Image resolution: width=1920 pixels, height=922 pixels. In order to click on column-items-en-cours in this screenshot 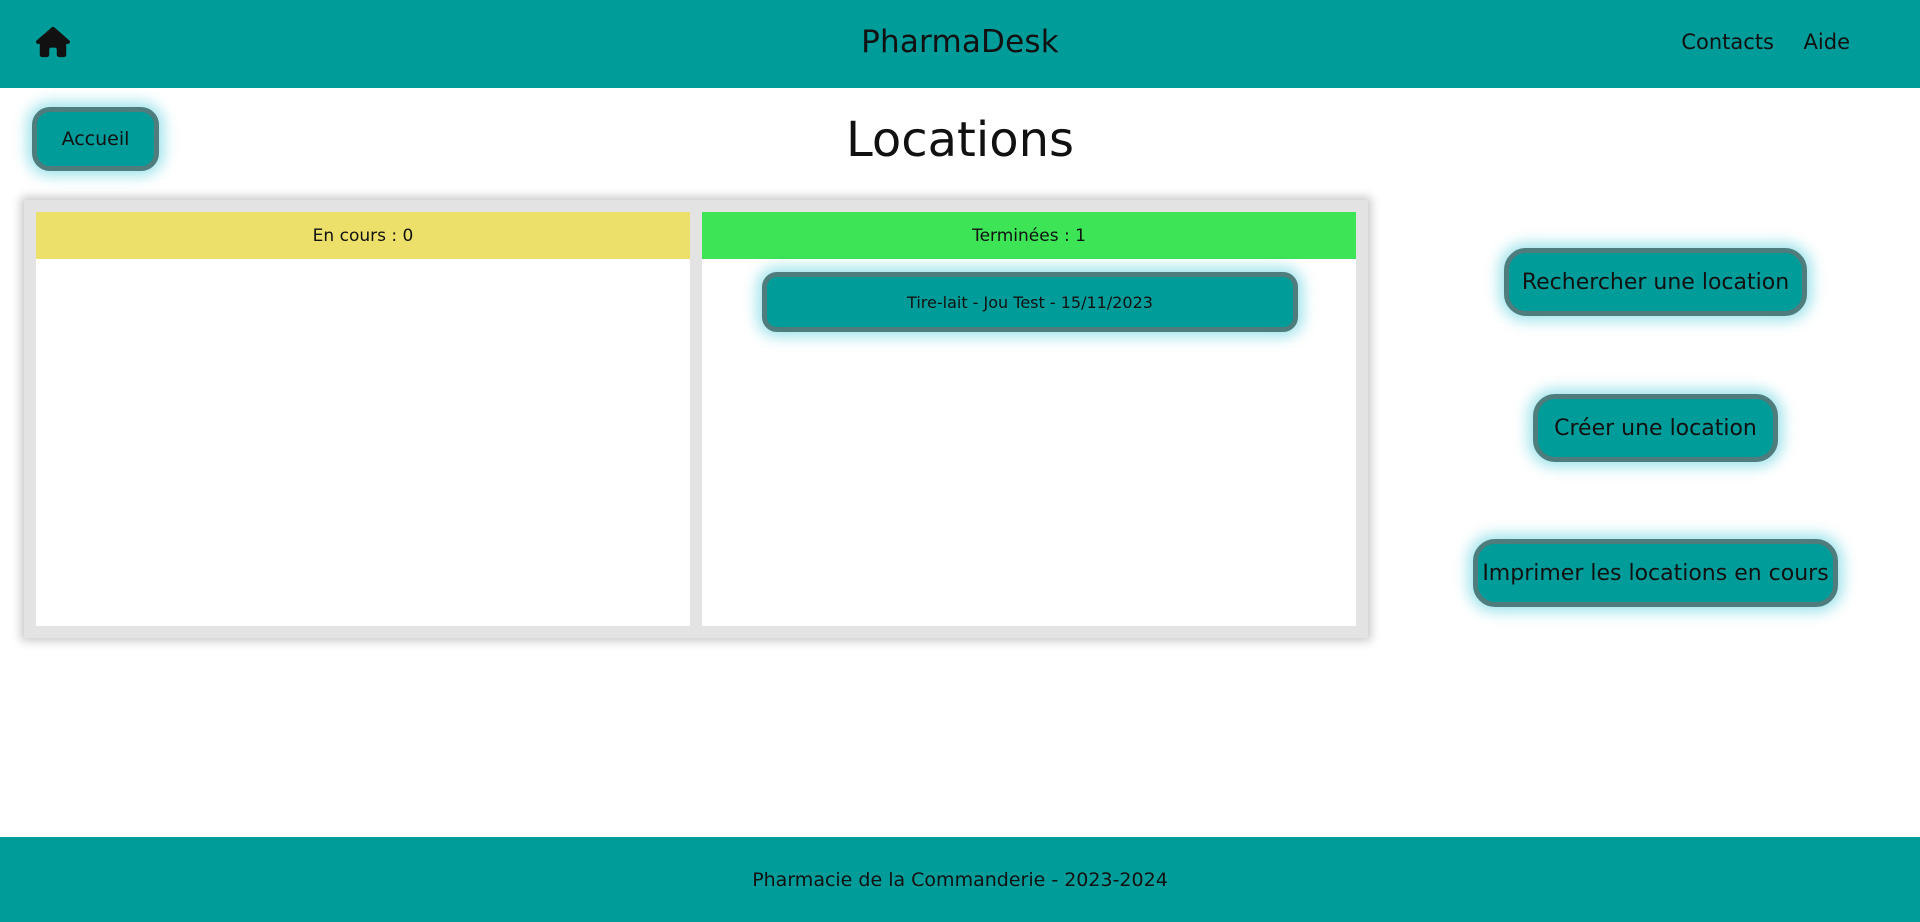, I will do `click(363, 442)`.